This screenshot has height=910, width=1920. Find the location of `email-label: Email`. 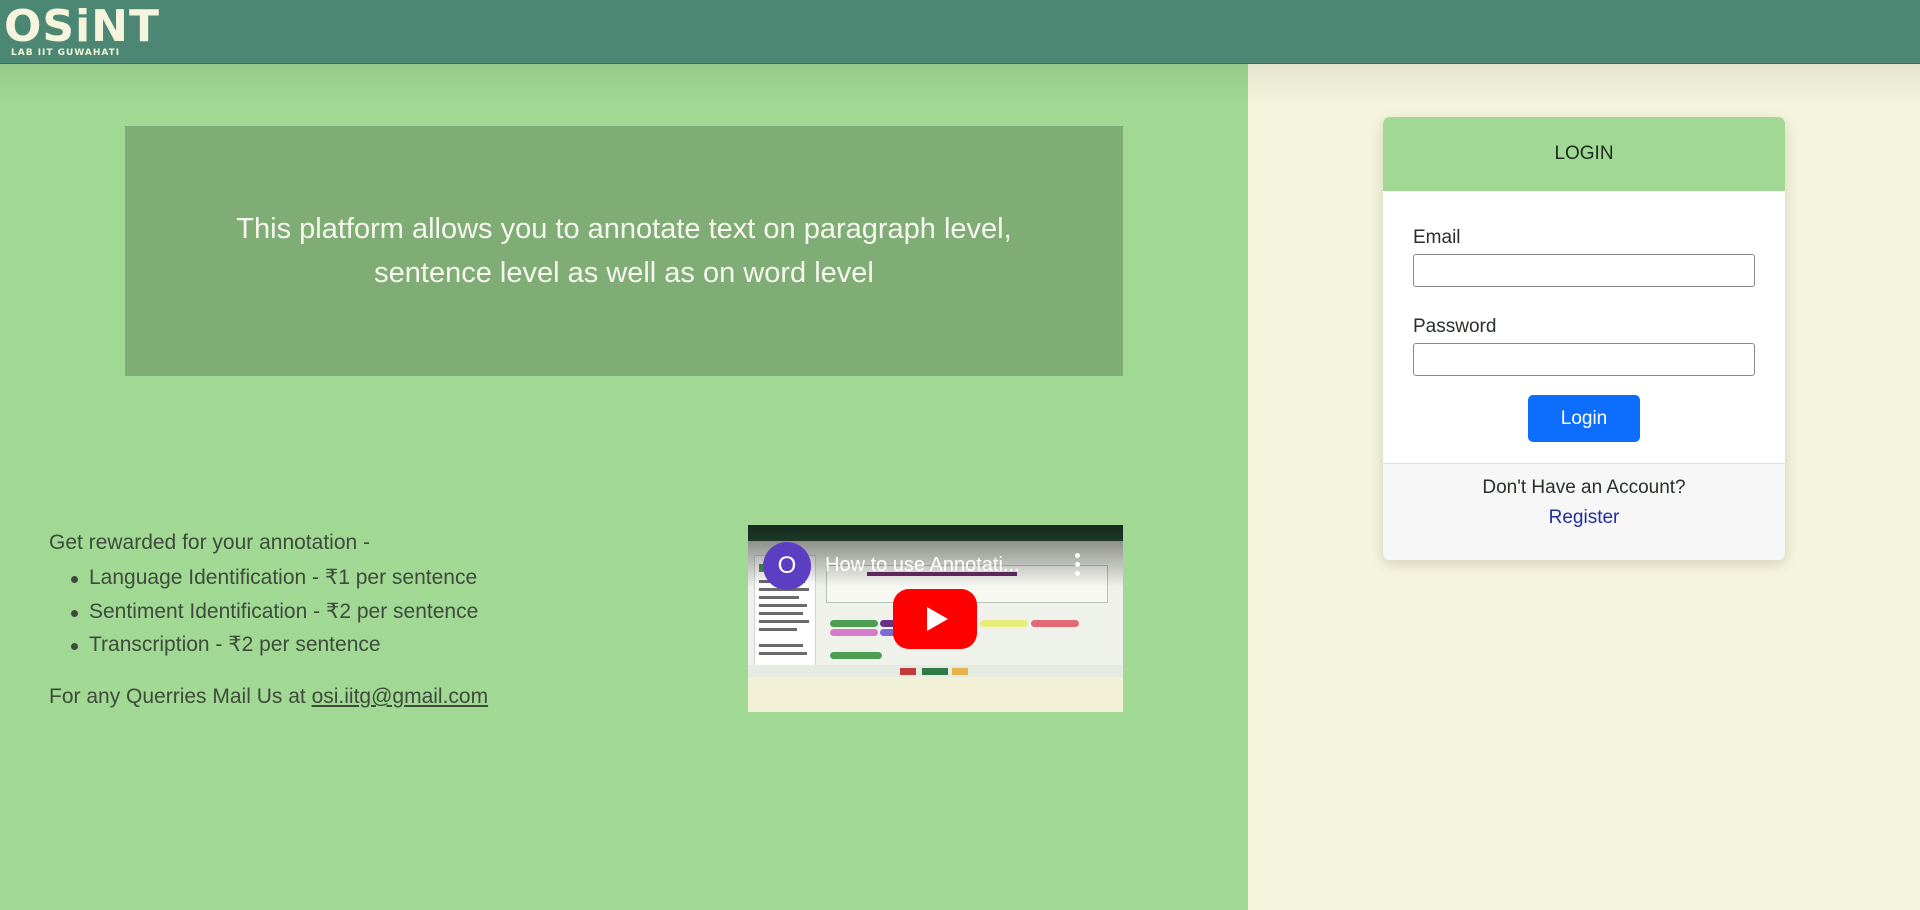

email-label: Email is located at coordinates (1437, 237).